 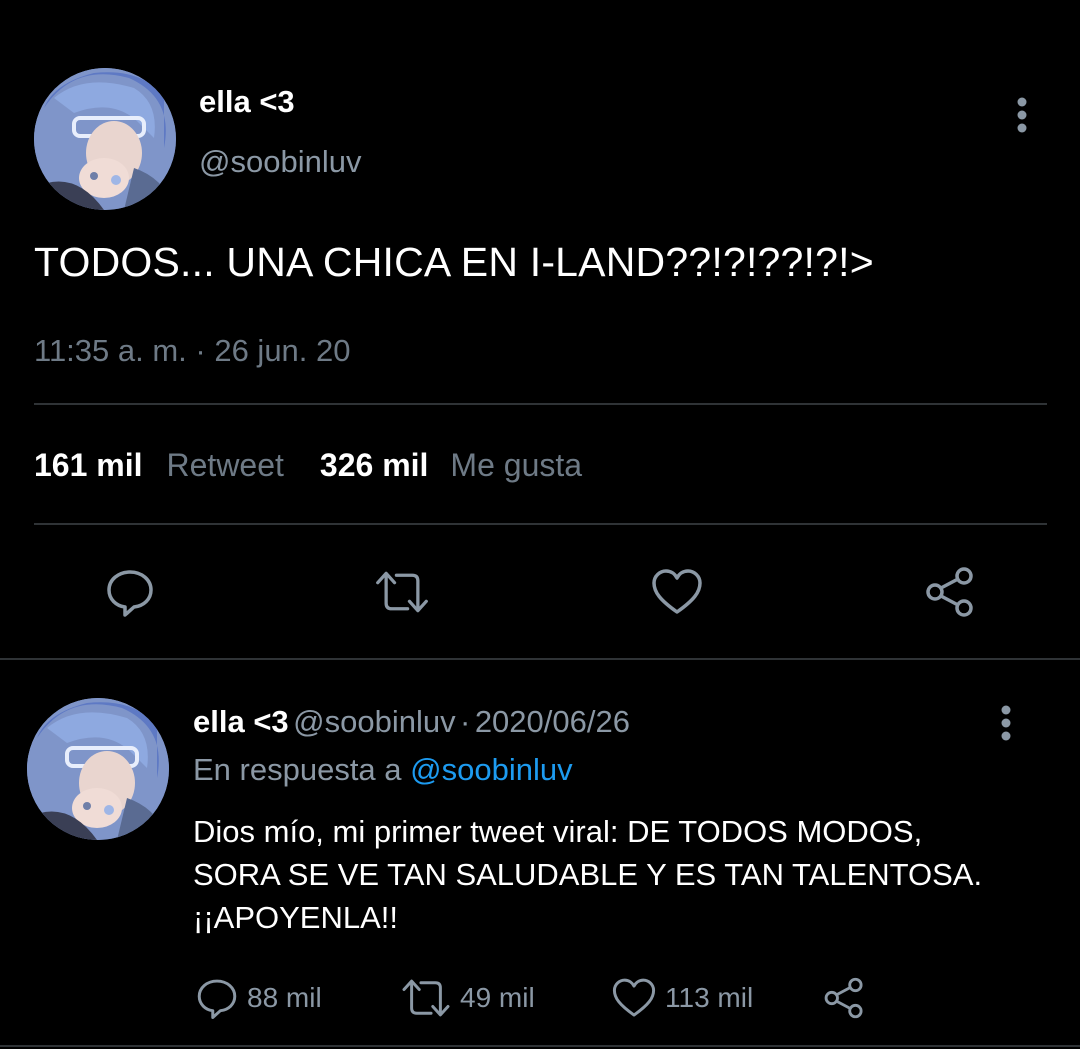 What do you see at coordinates (454, 262) in the screenshot?
I see `tweet-text: TODOS... UNA CHICA EN I-LAND??!?!??!?!>` at bounding box center [454, 262].